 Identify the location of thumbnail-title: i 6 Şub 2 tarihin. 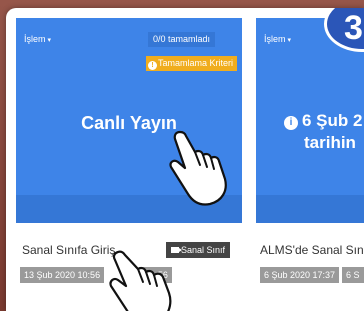
(323, 132).